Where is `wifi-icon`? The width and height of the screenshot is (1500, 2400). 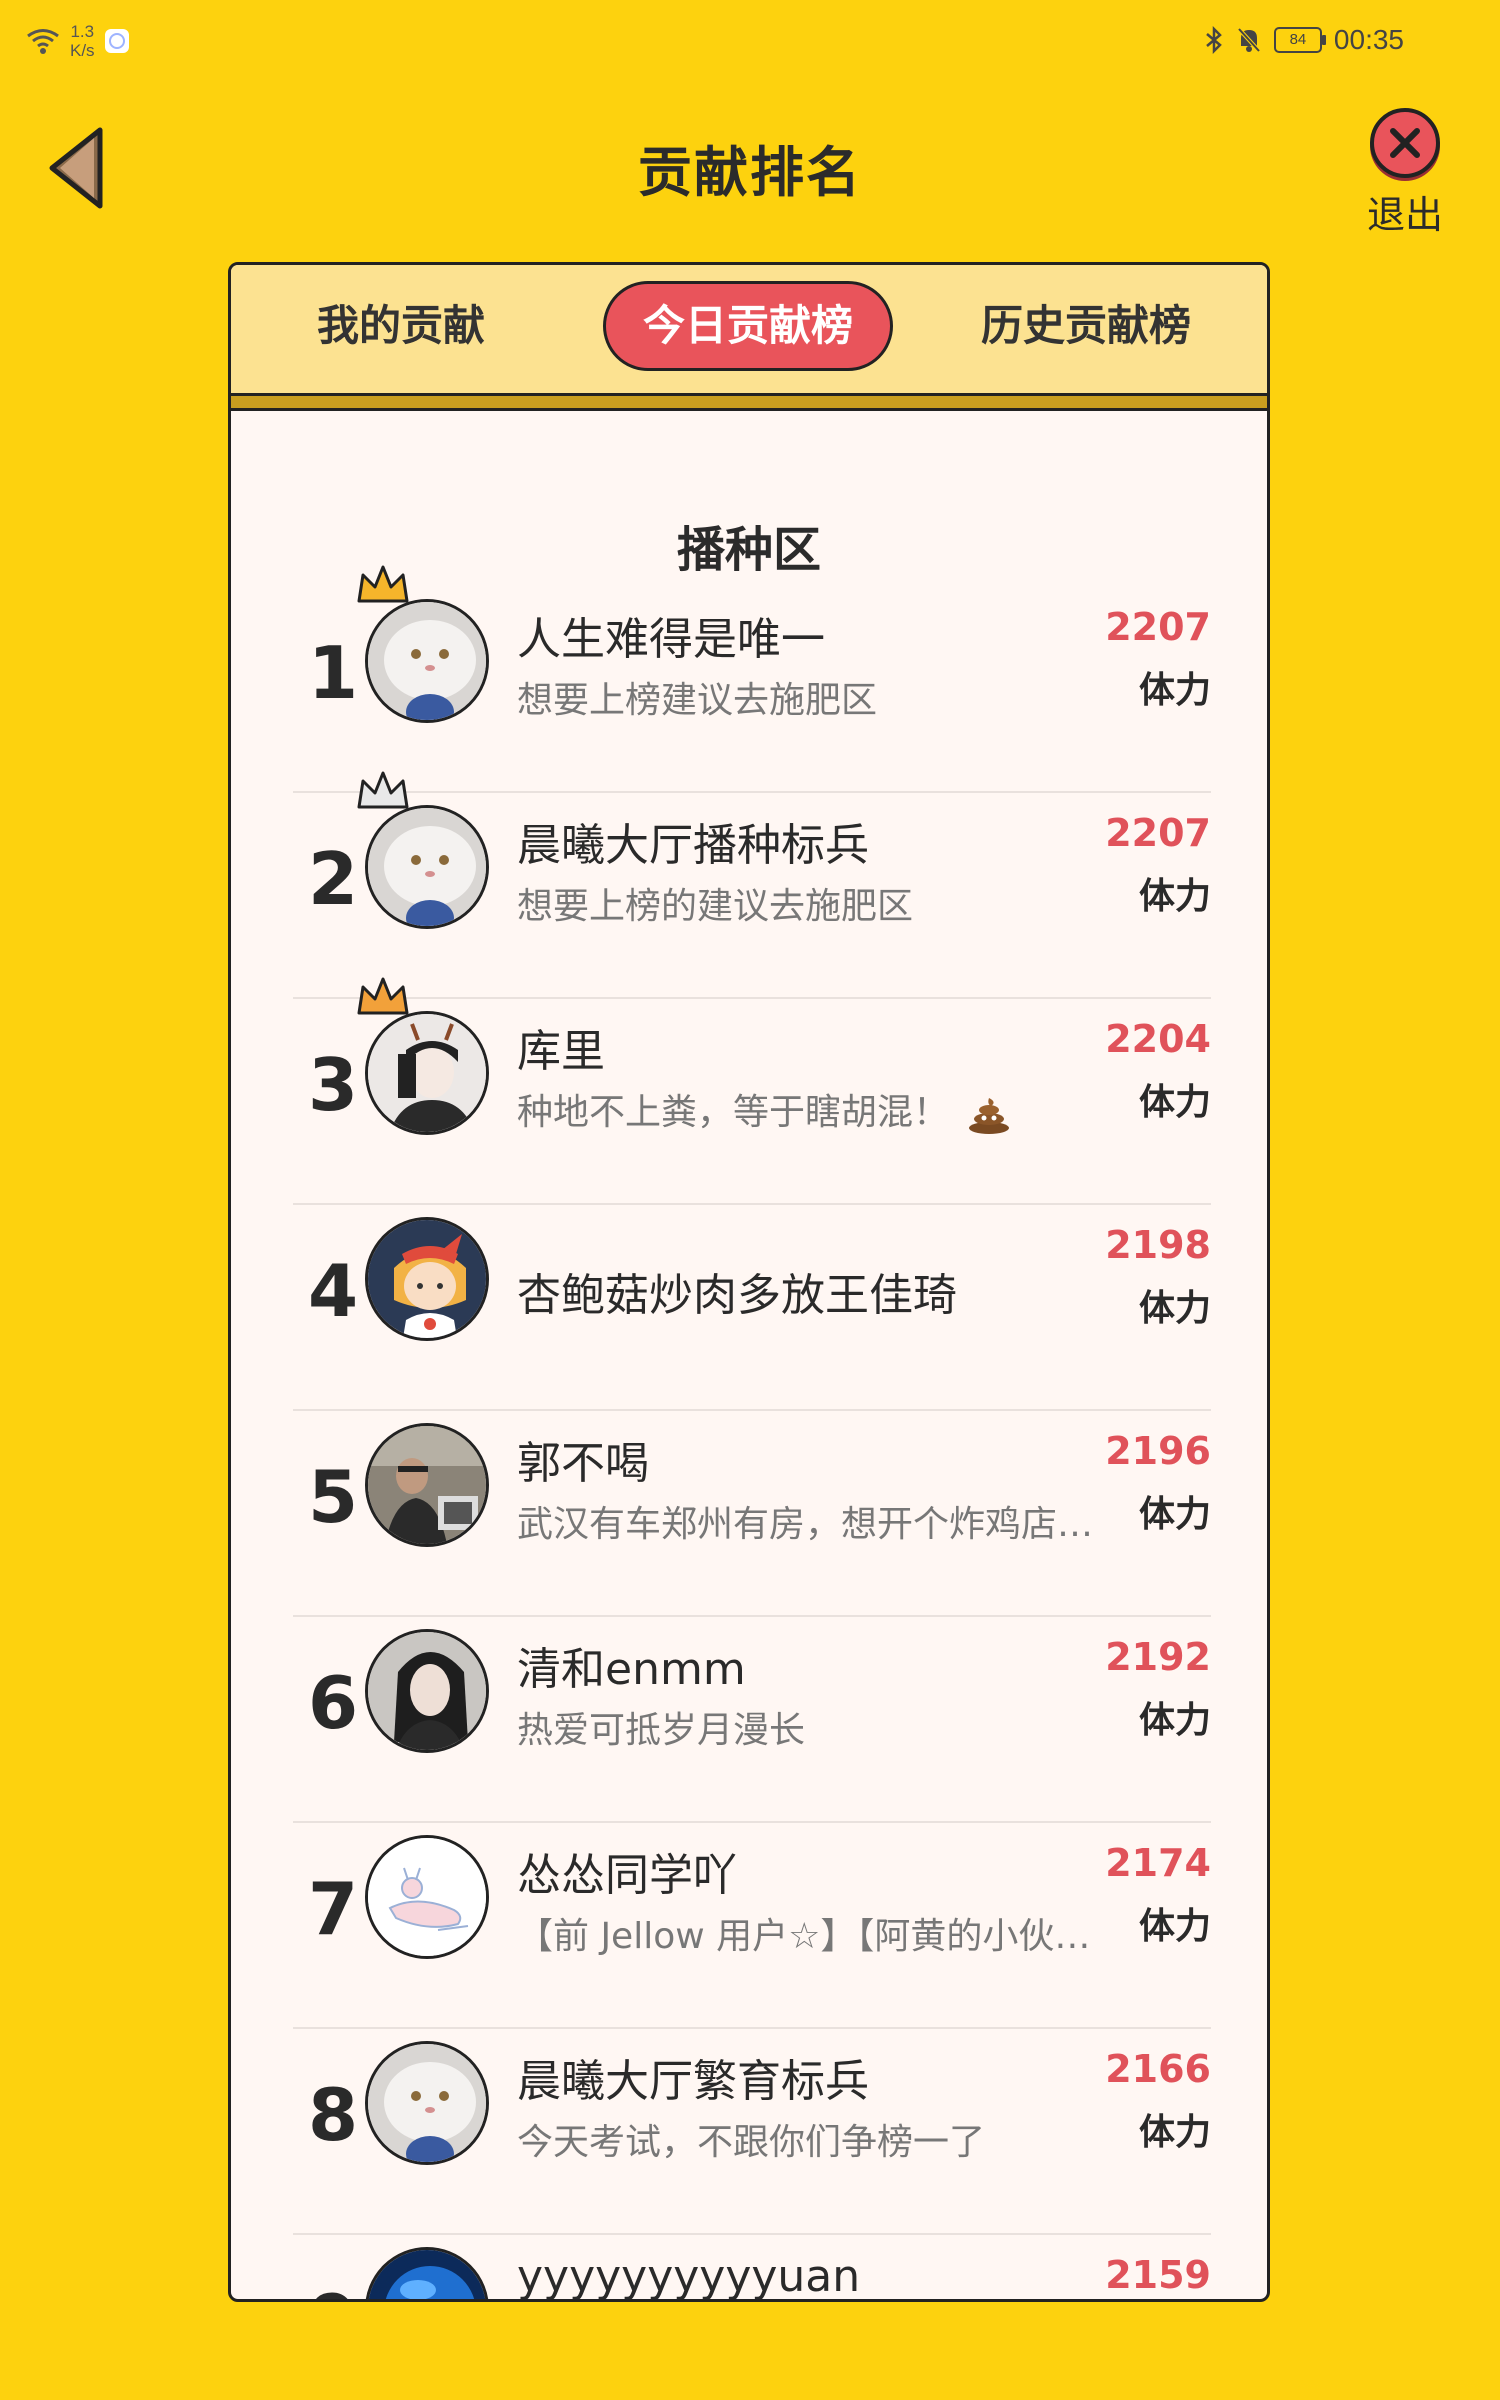 wifi-icon is located at coordinates (43, 41).